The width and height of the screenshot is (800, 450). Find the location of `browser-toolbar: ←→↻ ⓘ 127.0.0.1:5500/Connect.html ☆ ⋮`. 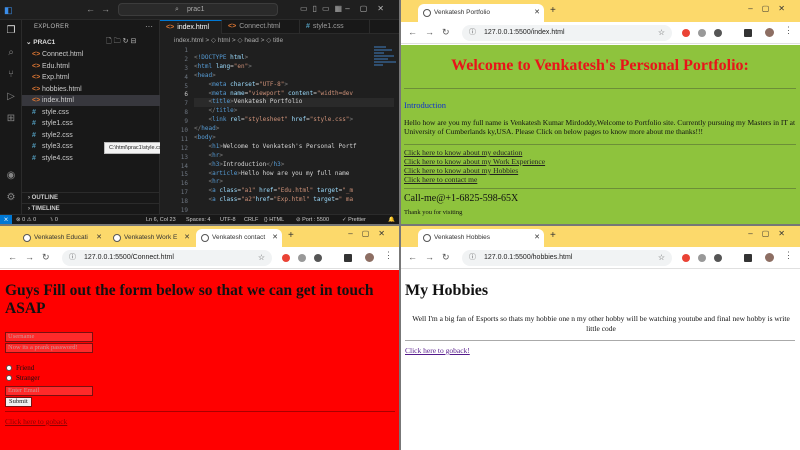

browser-toolbar: ←→↻ ⓘ 127.0.0.1:5500/Connect.html ☆ ⋮ is located at coordinates (200, 258).